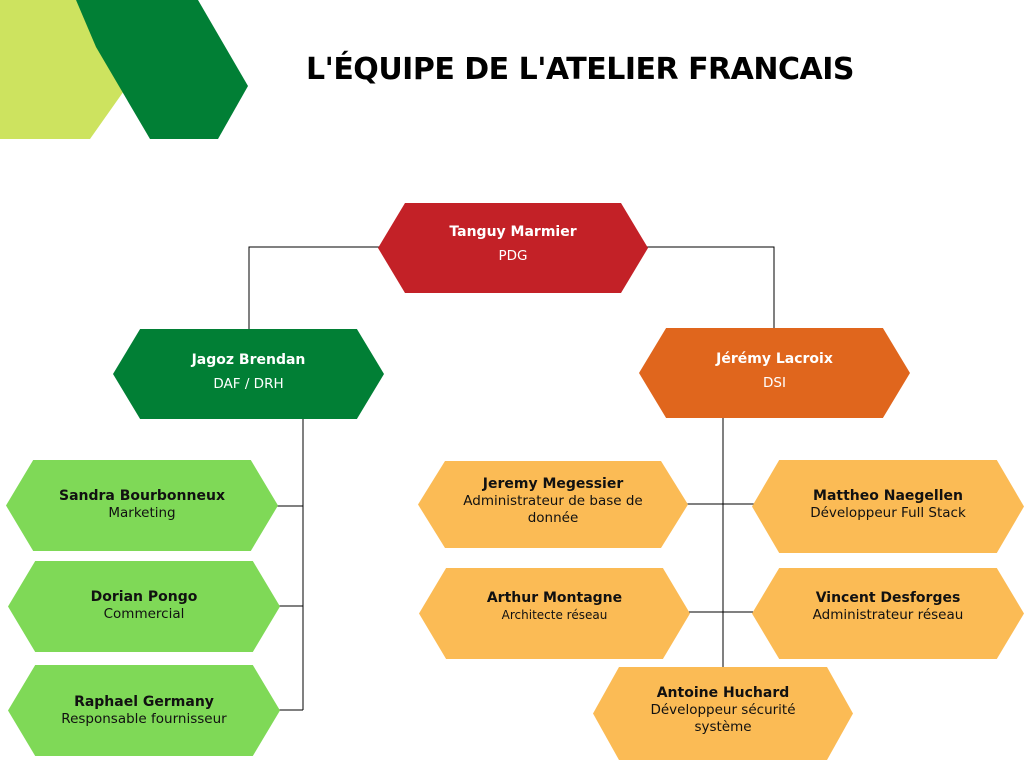 The height and width of the screenshot is (768, 1024). What do you see at coordinates (710, 287) in the screenshot?
I see `connector-ceo-it` at bounding box center [710, 287].